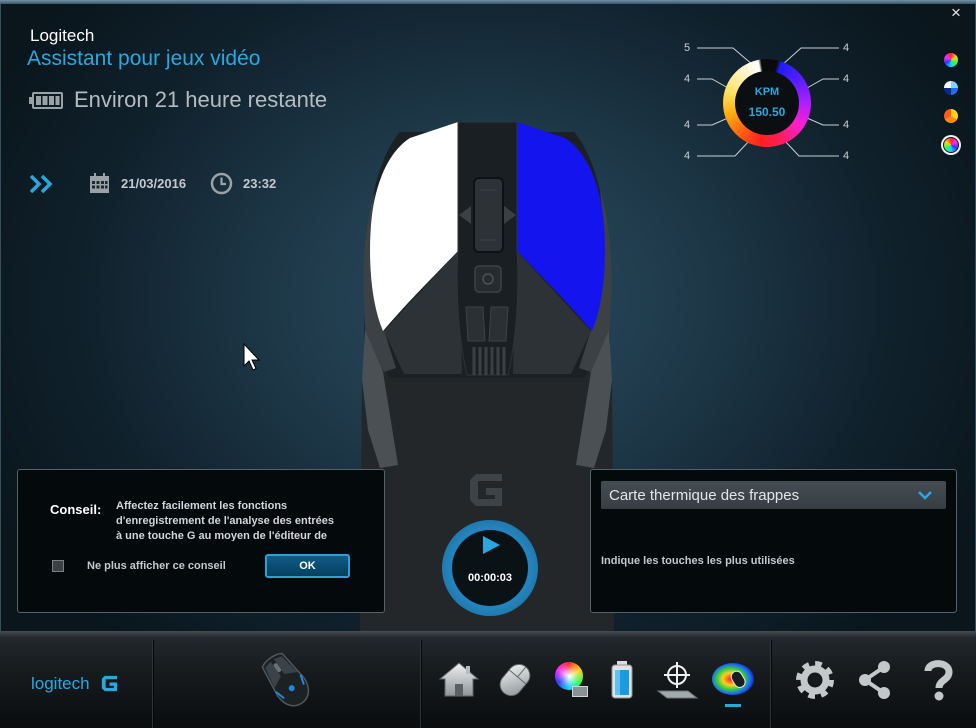 The width and height of the screenshot is (976, 728). I want to click on tip-line: Affectez facilement les fonctions, so click(202, 506).